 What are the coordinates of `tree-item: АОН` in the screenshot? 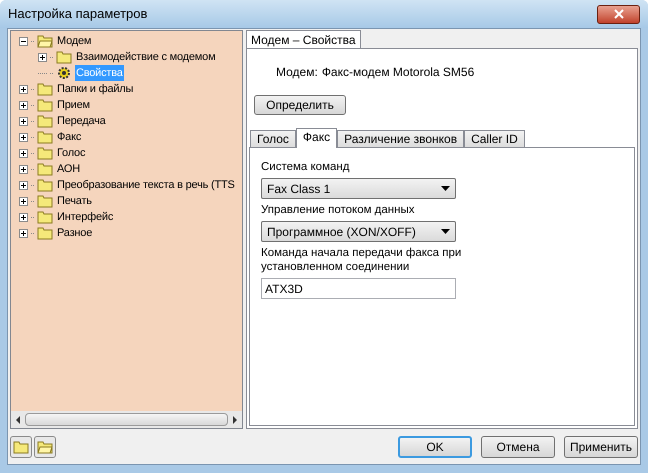 It's located at (68, 169).